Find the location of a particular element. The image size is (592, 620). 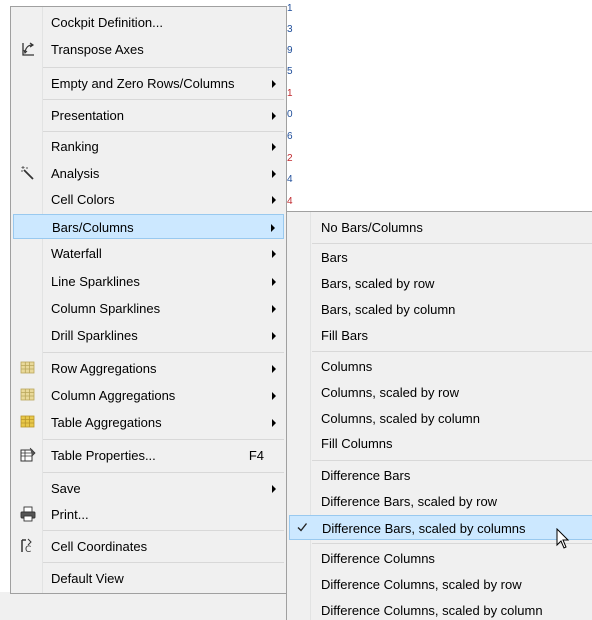

submenu-item-columns-scaled-by-column: Columns, scaled by column is located at coordinates (440, 418).